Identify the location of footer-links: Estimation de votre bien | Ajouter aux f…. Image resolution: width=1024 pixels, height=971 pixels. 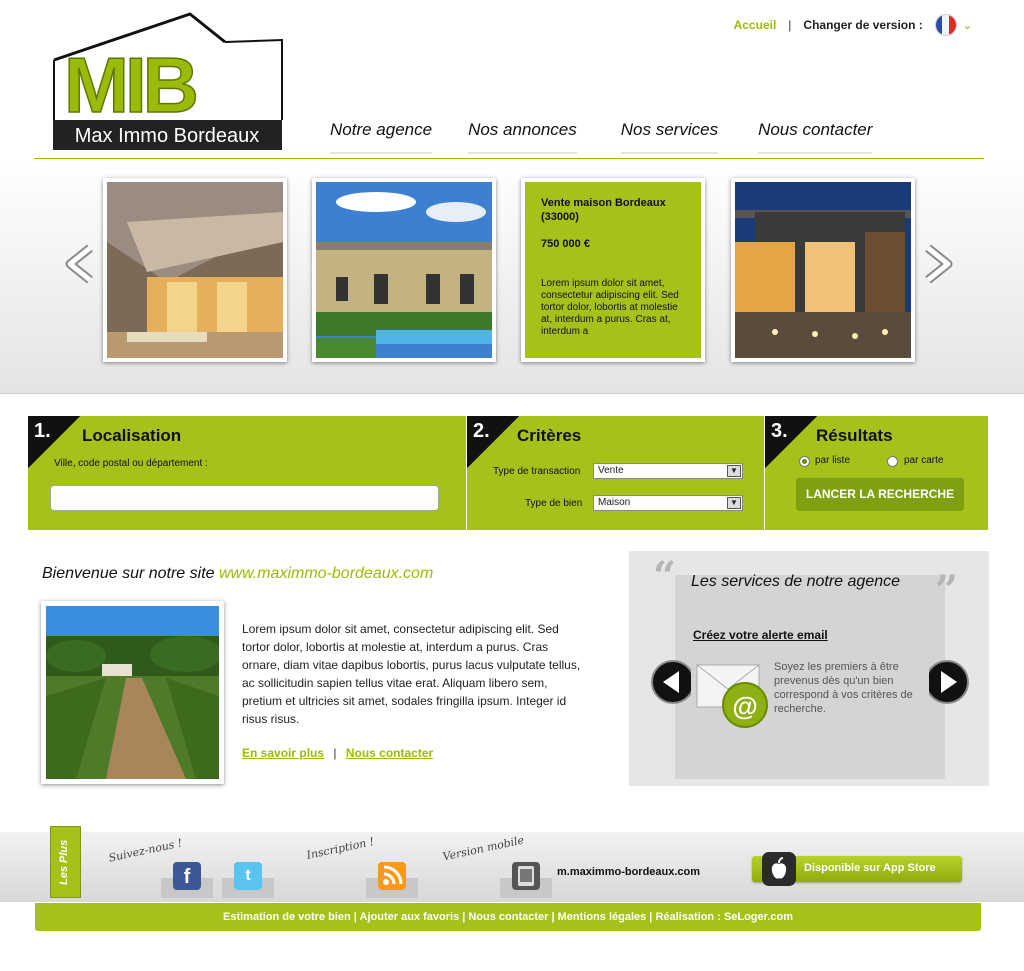
(508, 917).